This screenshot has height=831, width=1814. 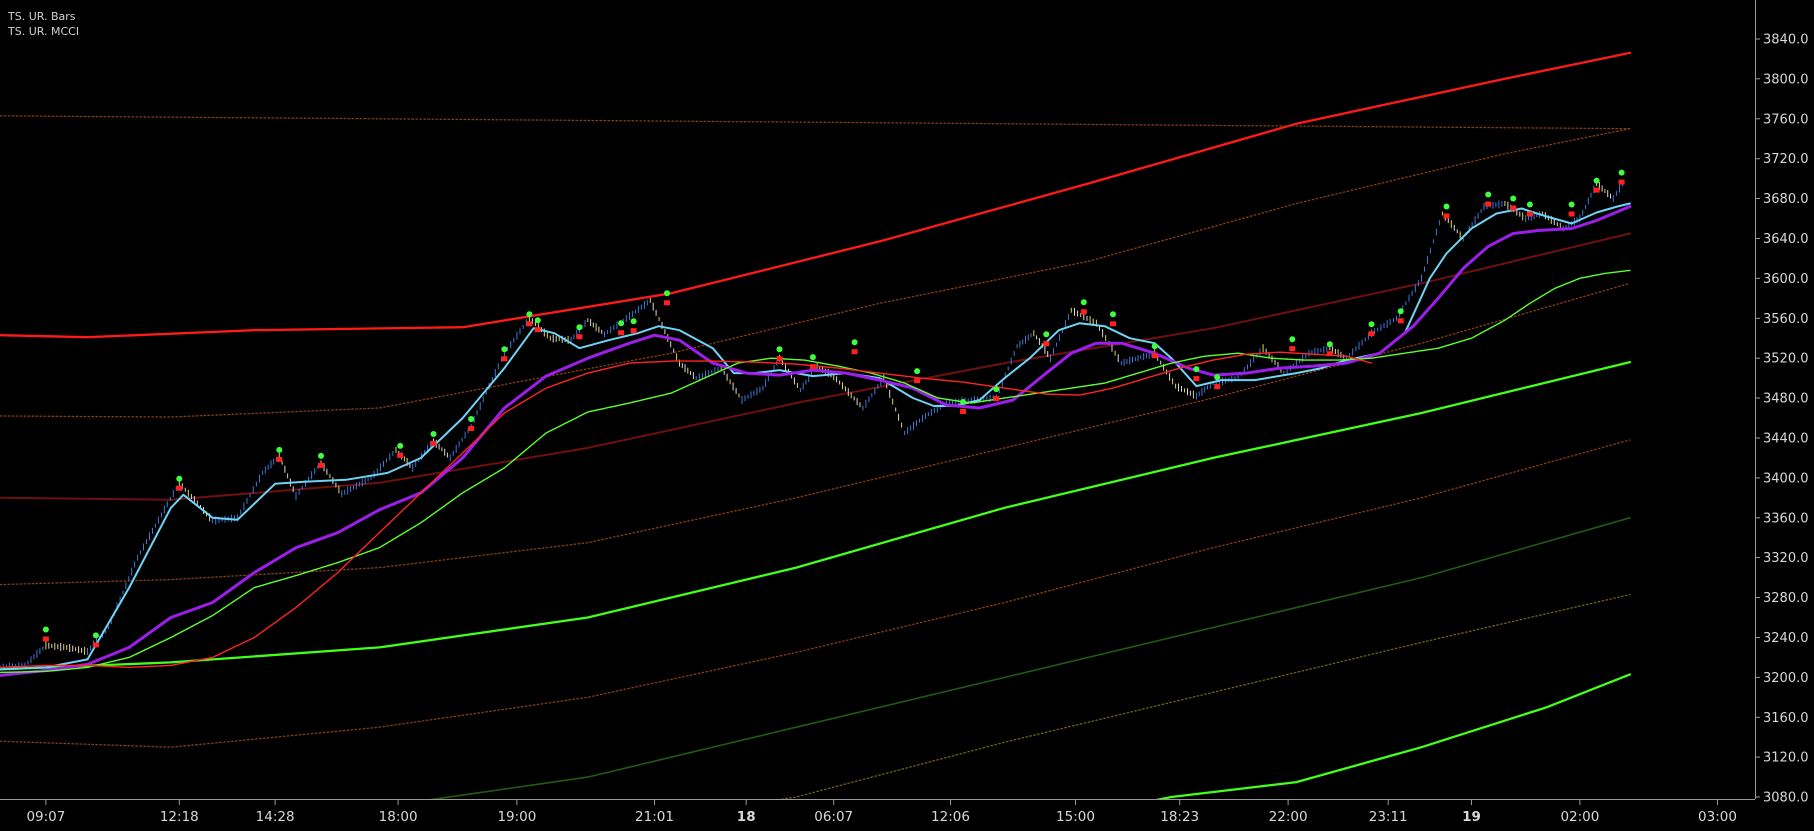 I want to click on y-tick-label: 3800.0, so click(x=1786, y=79).